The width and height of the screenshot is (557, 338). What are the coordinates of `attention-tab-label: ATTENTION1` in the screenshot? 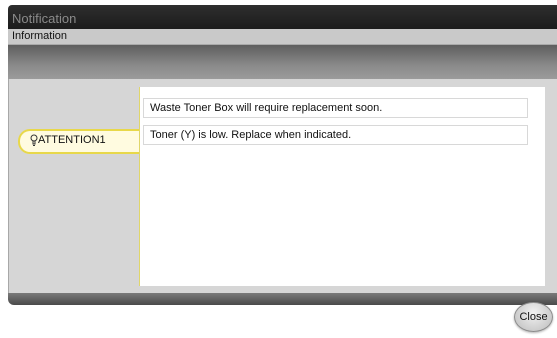 It's located at (72, 140).